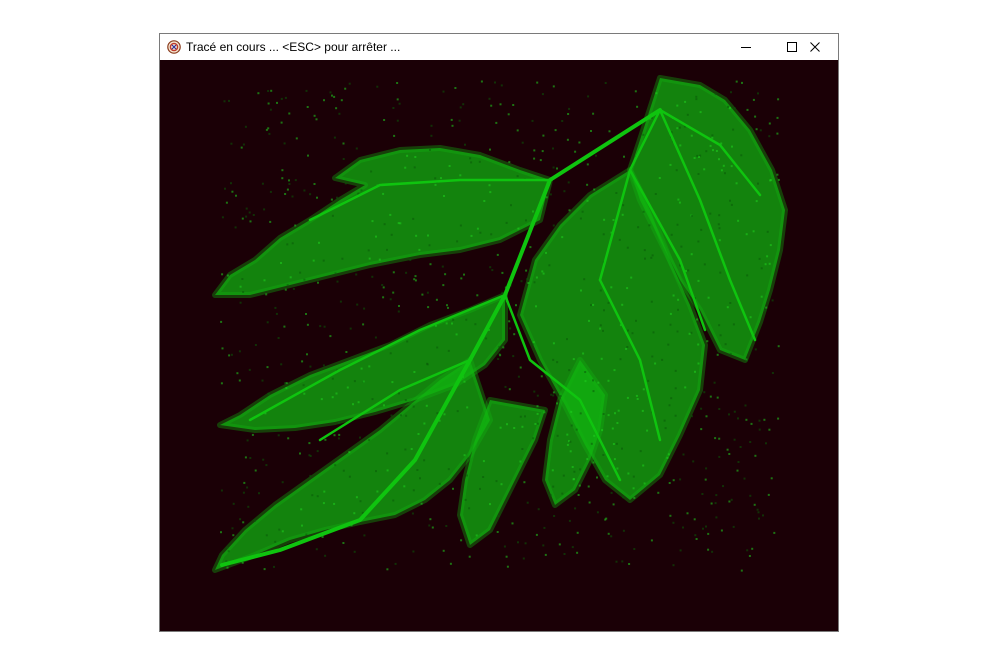 The image size is (1000, 666). What do you see at coordinates (815, 47) in the screenshot?
I see `close-button` at bounding box center [815, 47].